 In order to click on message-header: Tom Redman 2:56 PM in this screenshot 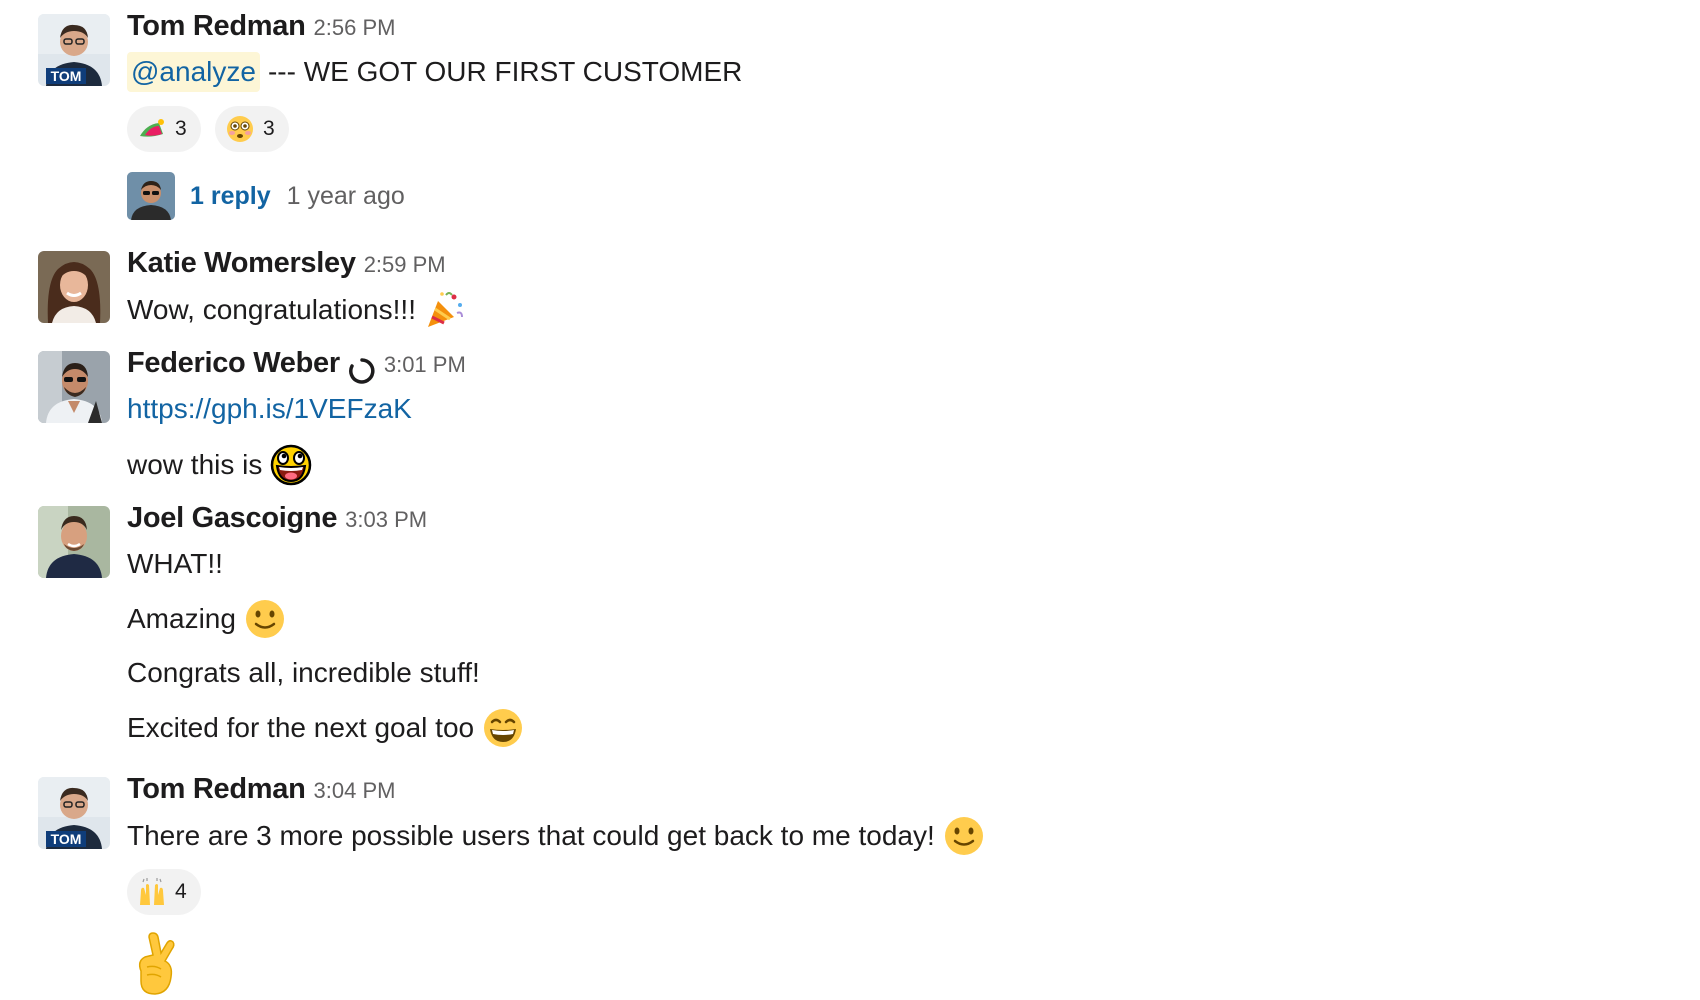, I will do `click(261, 30)`.